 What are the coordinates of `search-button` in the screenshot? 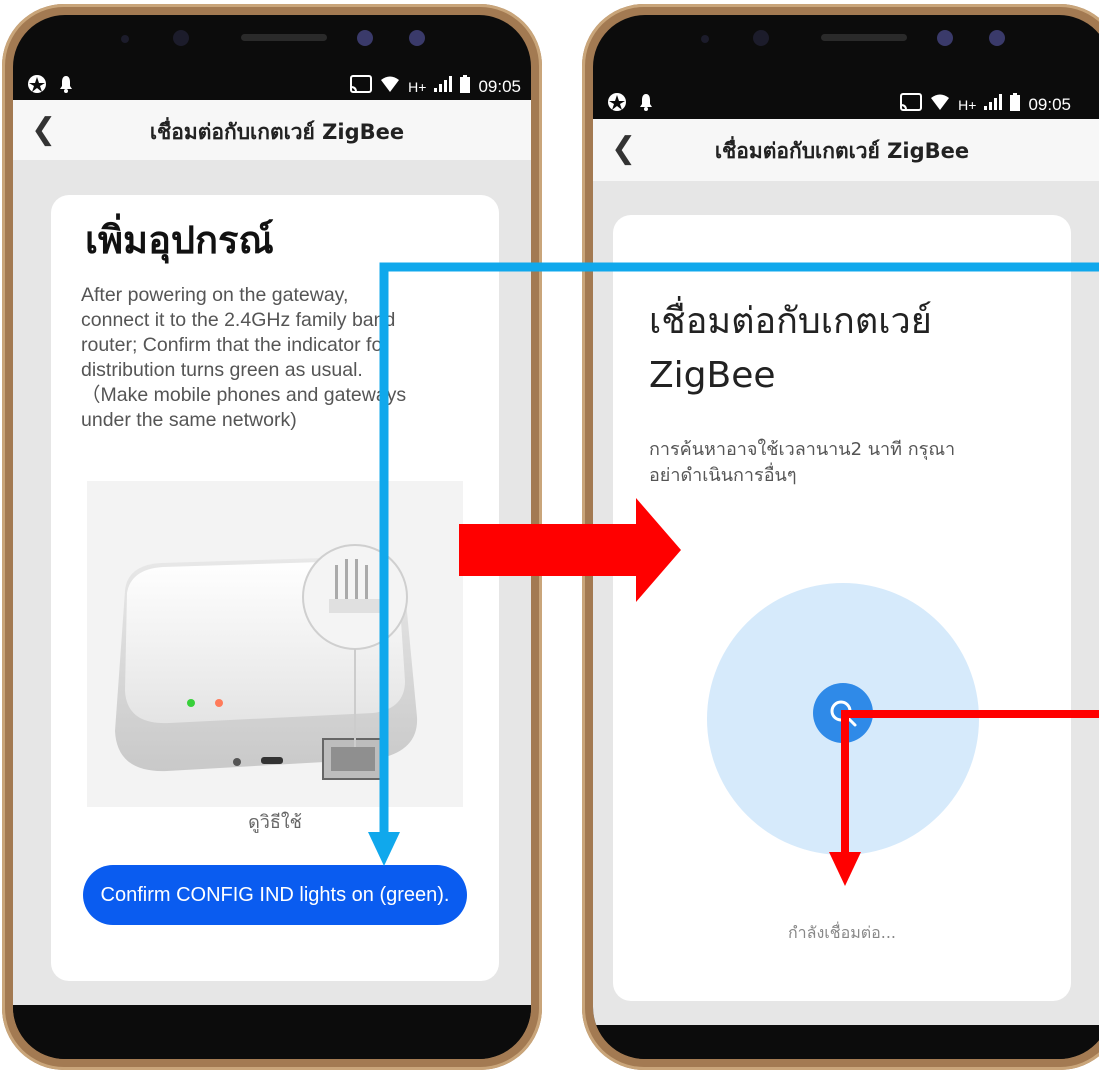 It's located at (843, 713).